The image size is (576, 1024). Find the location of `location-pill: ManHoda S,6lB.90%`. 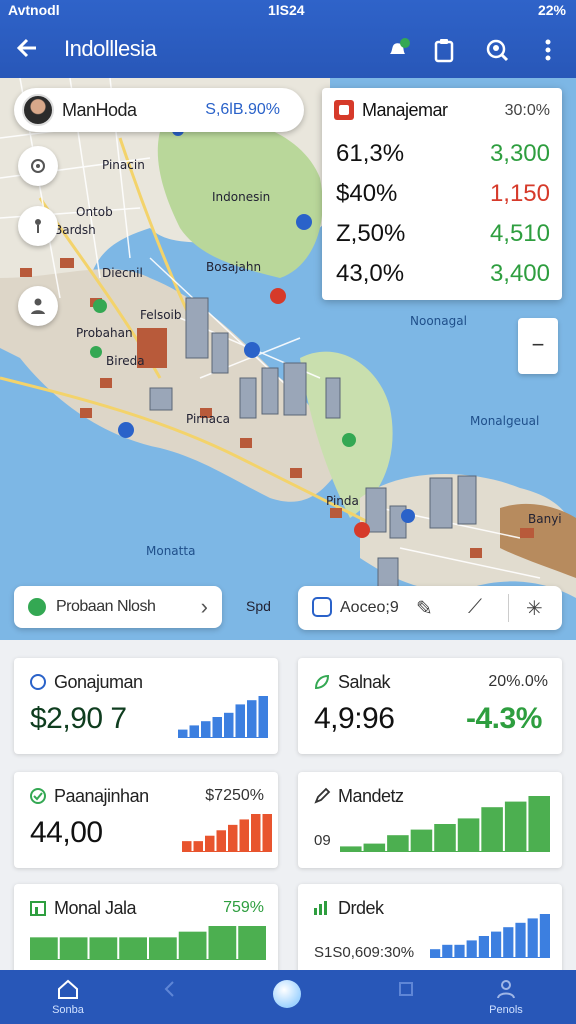

location-pill: ManHoda S,6lB.90% is located at coordinates (159, 110).